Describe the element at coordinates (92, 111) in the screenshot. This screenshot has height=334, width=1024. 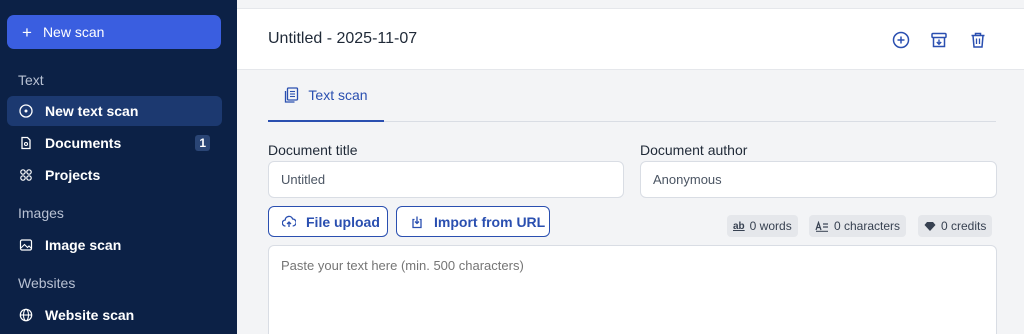
I see `sidebar-item-label: New text scan` at that location.